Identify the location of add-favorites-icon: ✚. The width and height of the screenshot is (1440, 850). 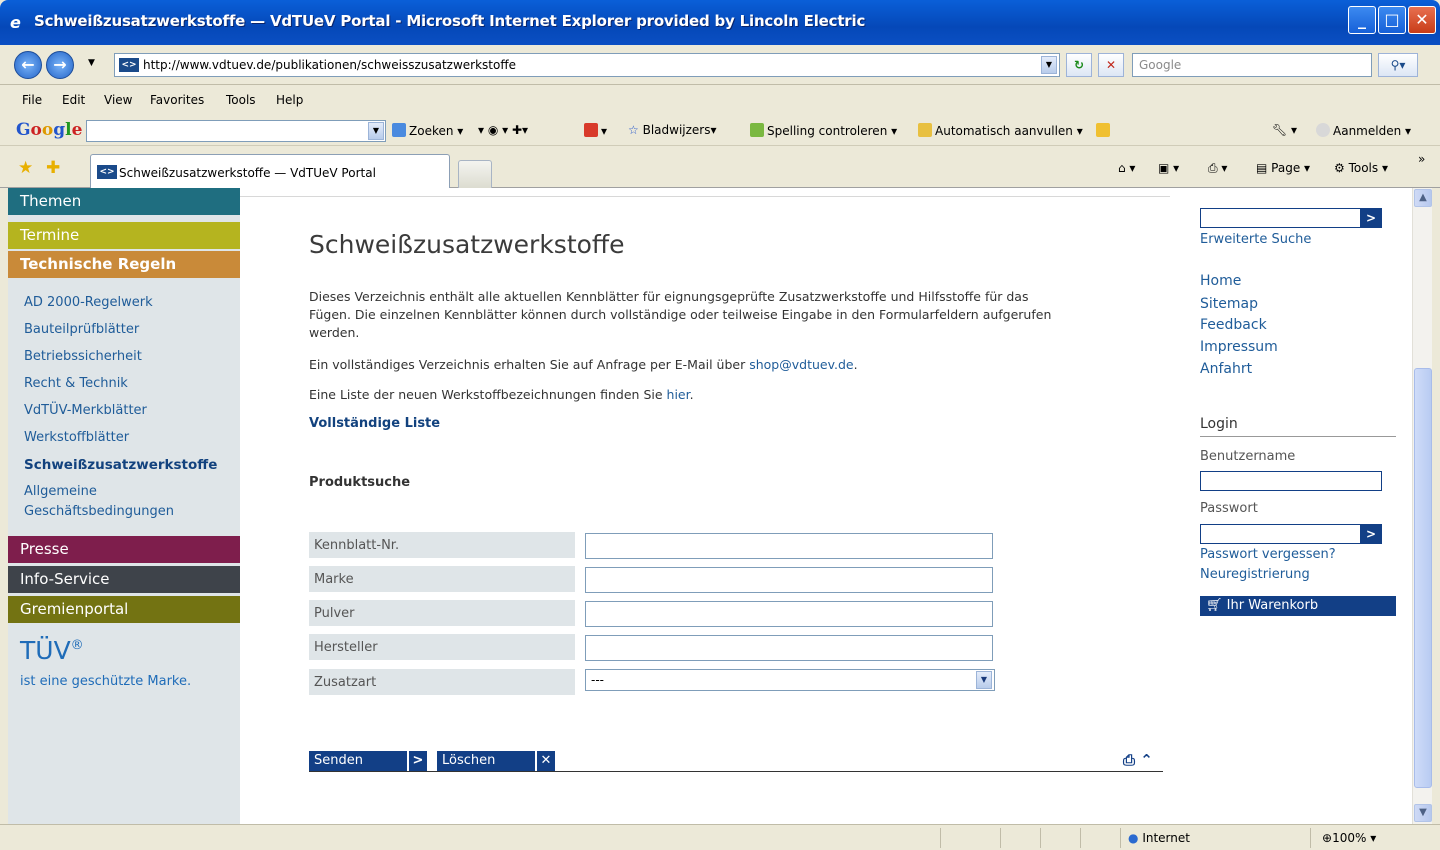
(53, 168).